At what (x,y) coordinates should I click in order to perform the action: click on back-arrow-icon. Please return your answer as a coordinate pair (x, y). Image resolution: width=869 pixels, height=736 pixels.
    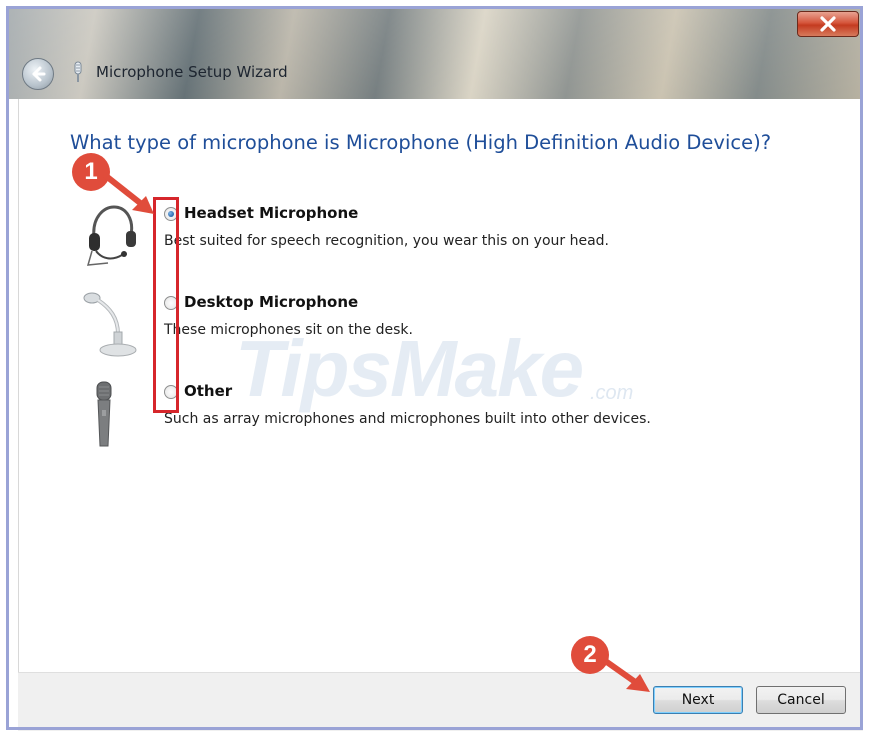
    Looking at the image, I should click on (39, 74).